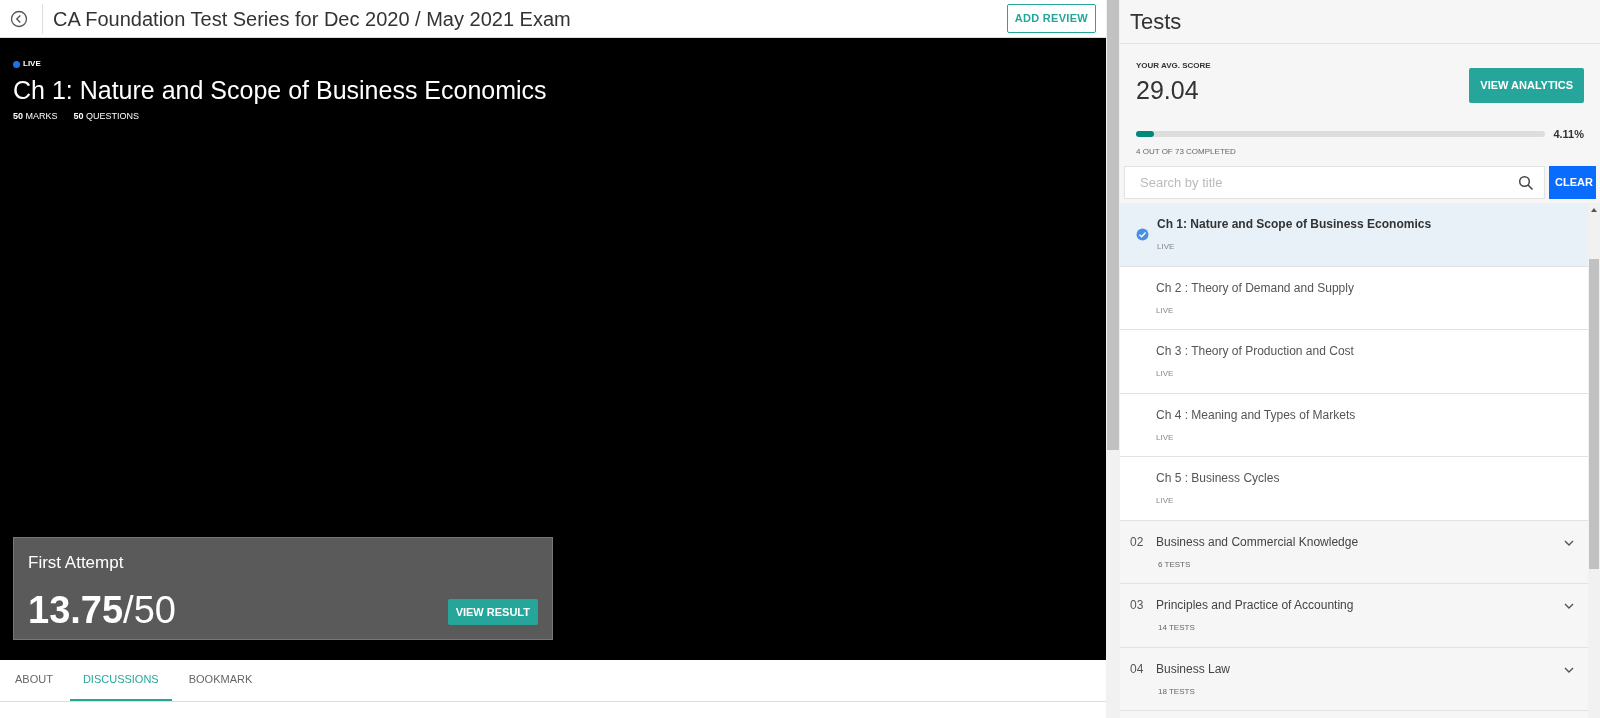 This screenshot has width=1600, height=718. What do you see at coordinates (34, 680) in the screenshot?
I see `tab: ABOUT` at bounding box center [34, 680].